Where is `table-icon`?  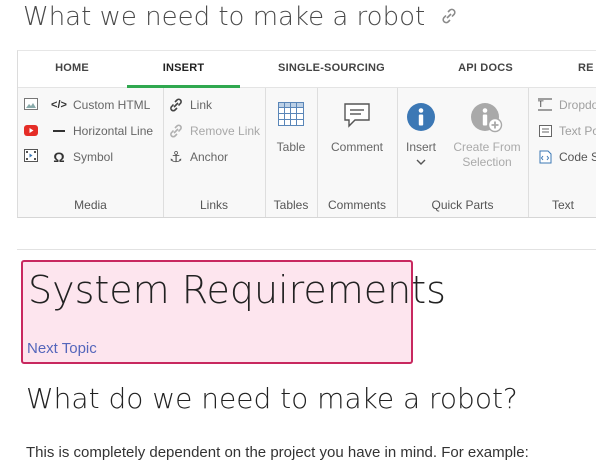
table-icon is located at coordinates (291, 121).